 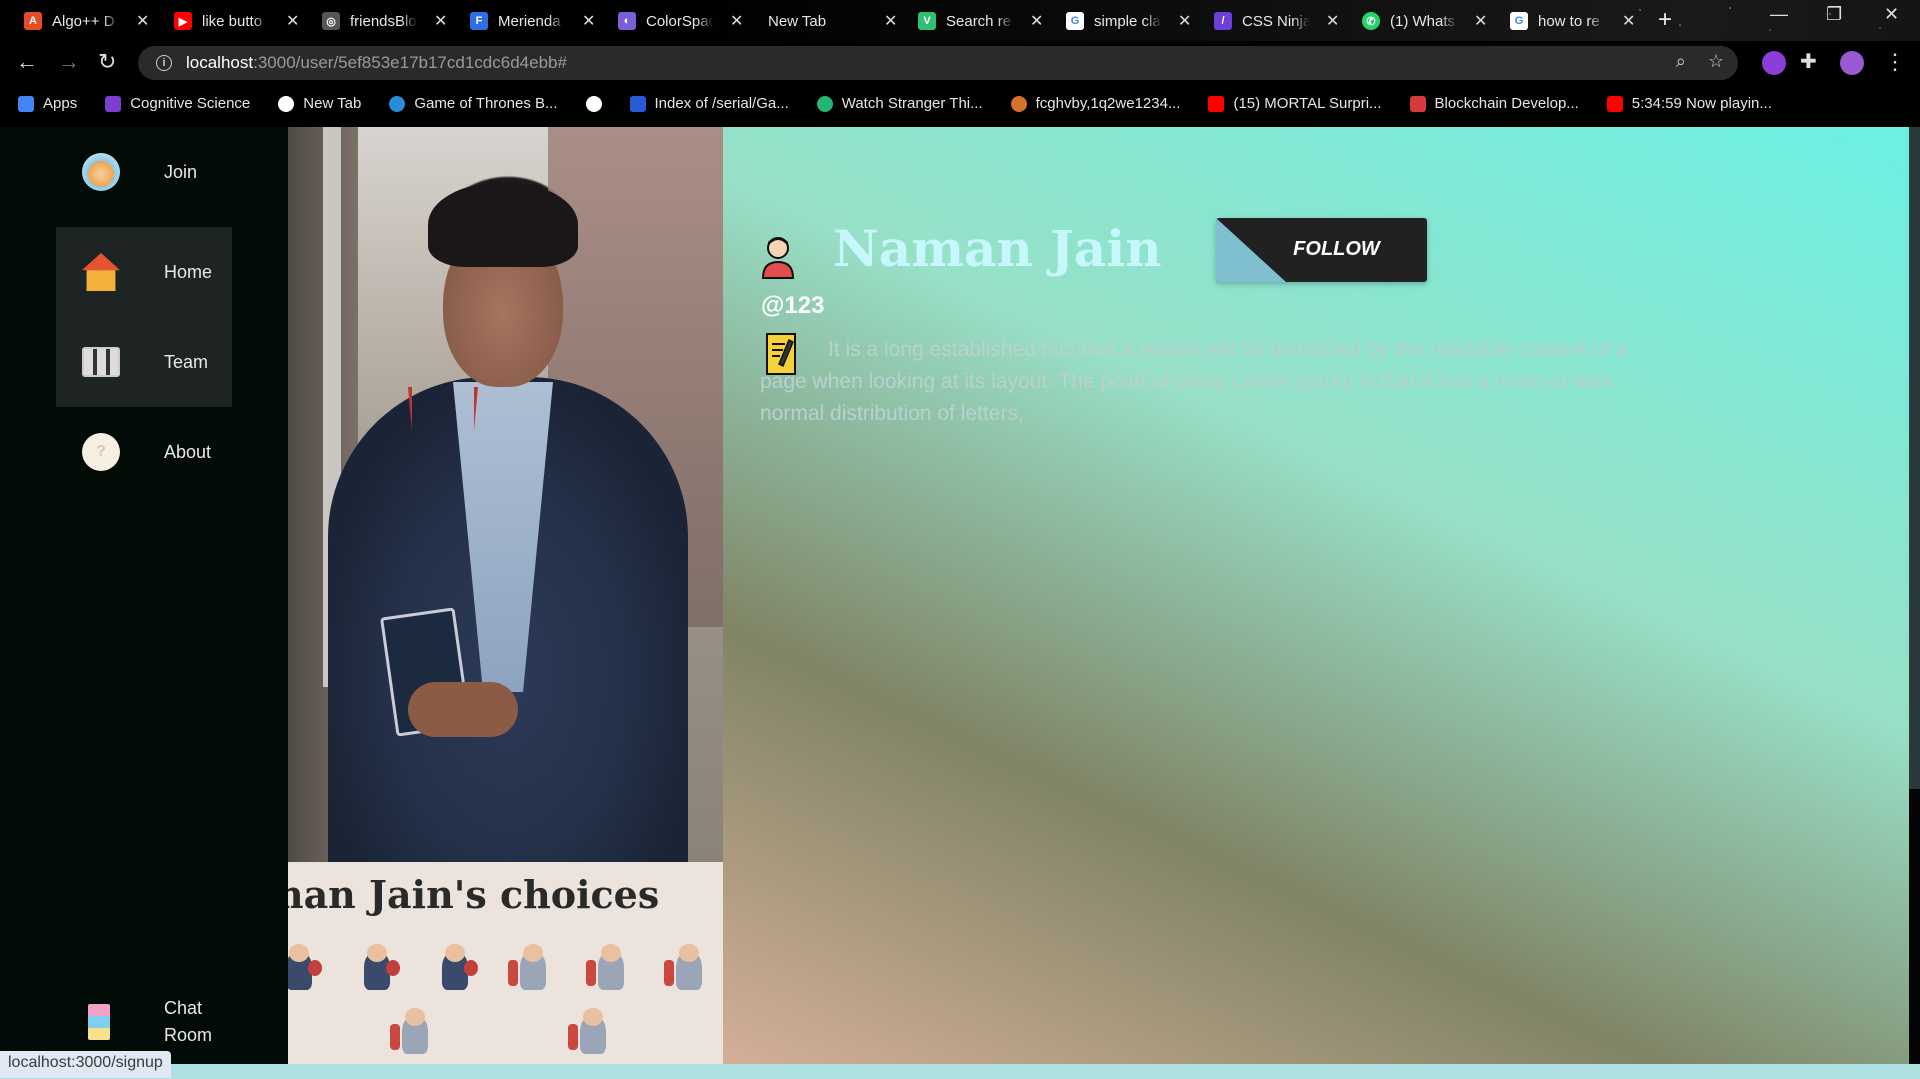 What do you see at coordinates (27, 62) in the screenshot?
I see `back-arrow-icon: ←` at bounding box center [27, 62].